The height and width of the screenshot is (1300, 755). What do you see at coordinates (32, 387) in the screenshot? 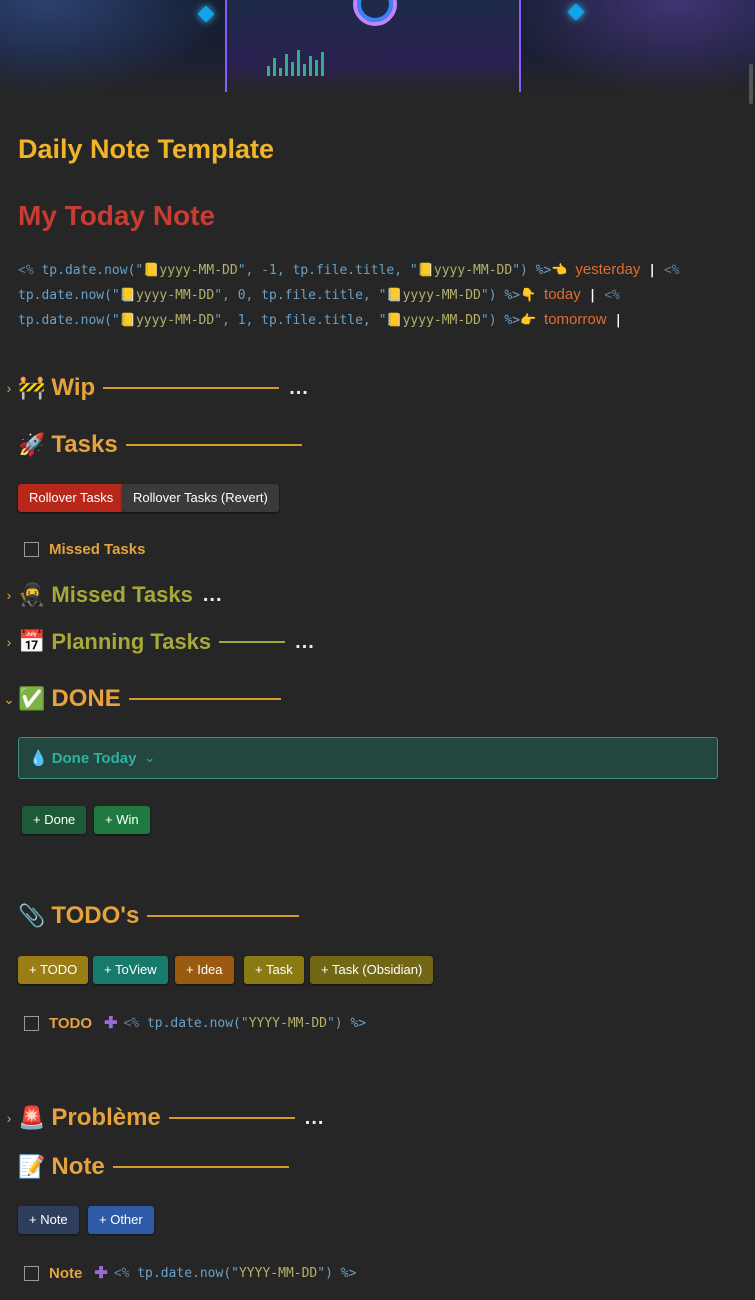
I see `construction-icon: 🚧` at bounding box center [32, 387].